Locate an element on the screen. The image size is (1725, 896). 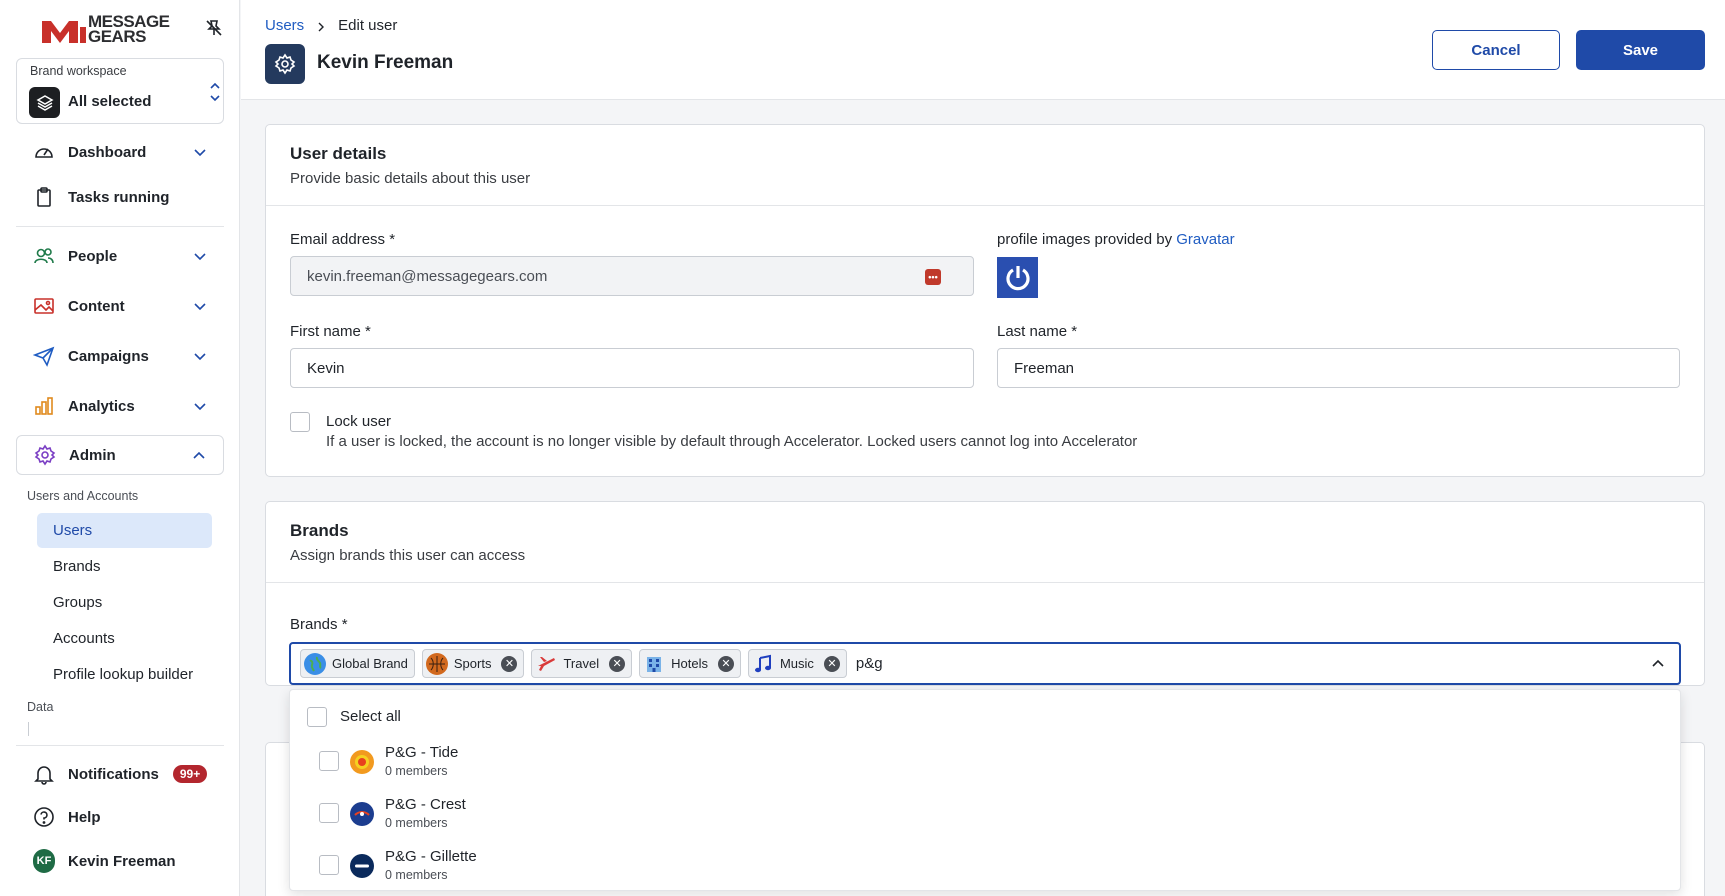
unpin-icon is located at coordinates (214, 28).